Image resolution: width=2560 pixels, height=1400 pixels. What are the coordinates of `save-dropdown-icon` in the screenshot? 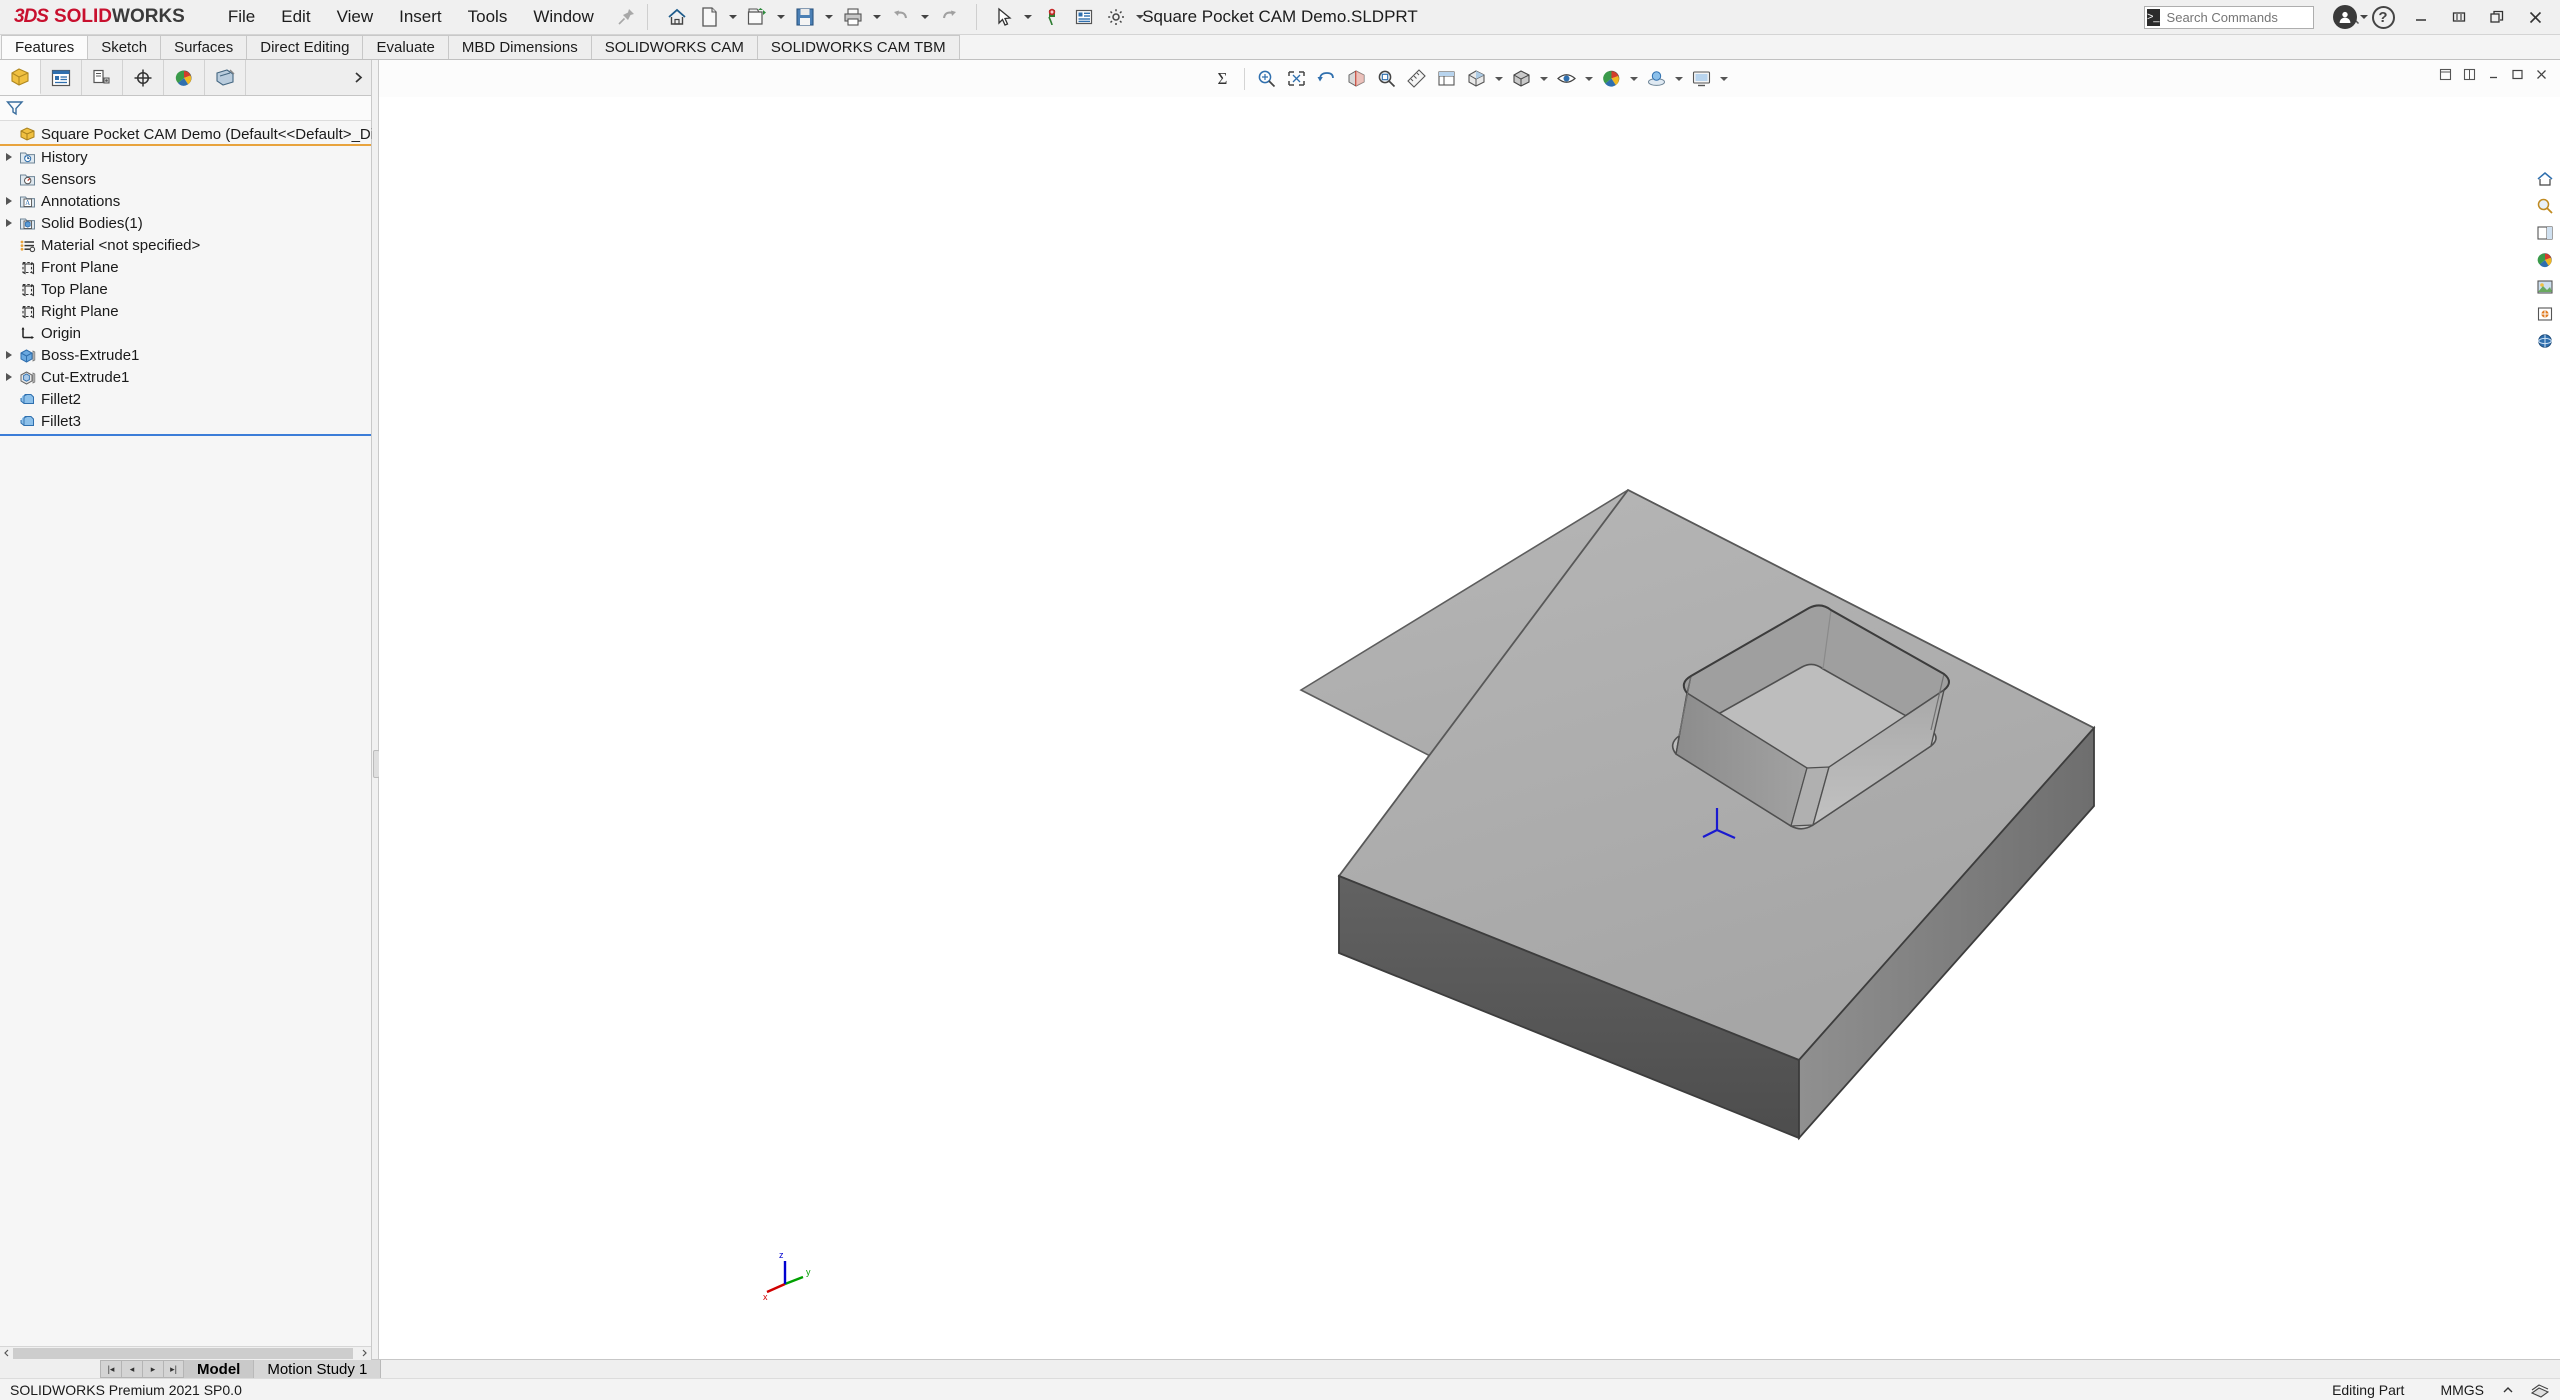 It's located at (829, 17).